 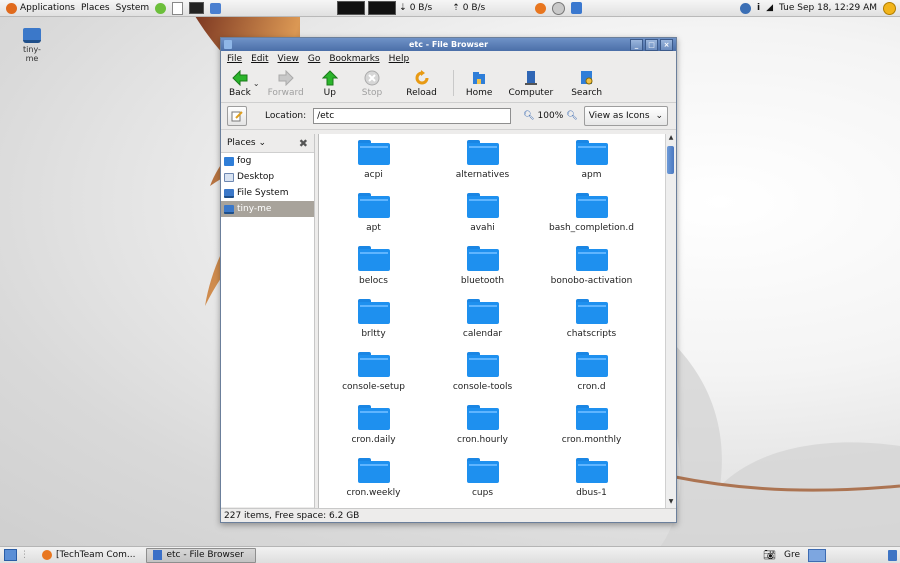 I want to click on folder-item: cron.monthly, so click(x=591, y=425).